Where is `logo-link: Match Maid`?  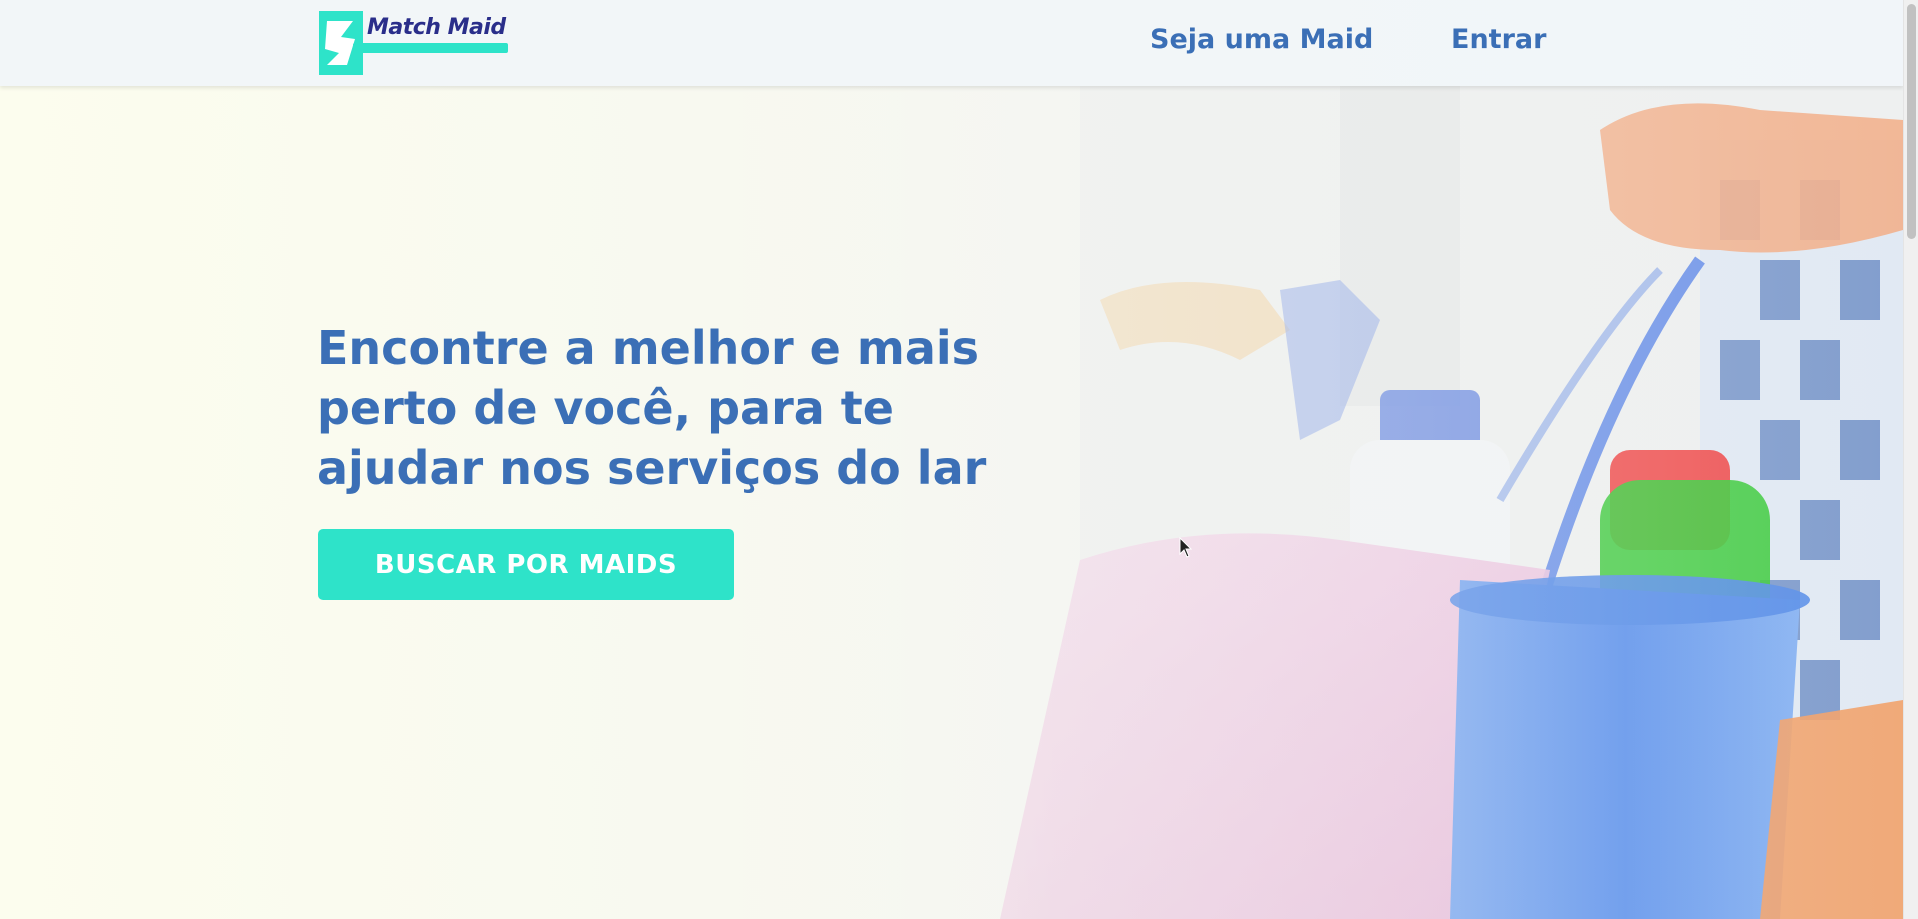
logo-link: Match Maid is located at coordinates (414, 43).